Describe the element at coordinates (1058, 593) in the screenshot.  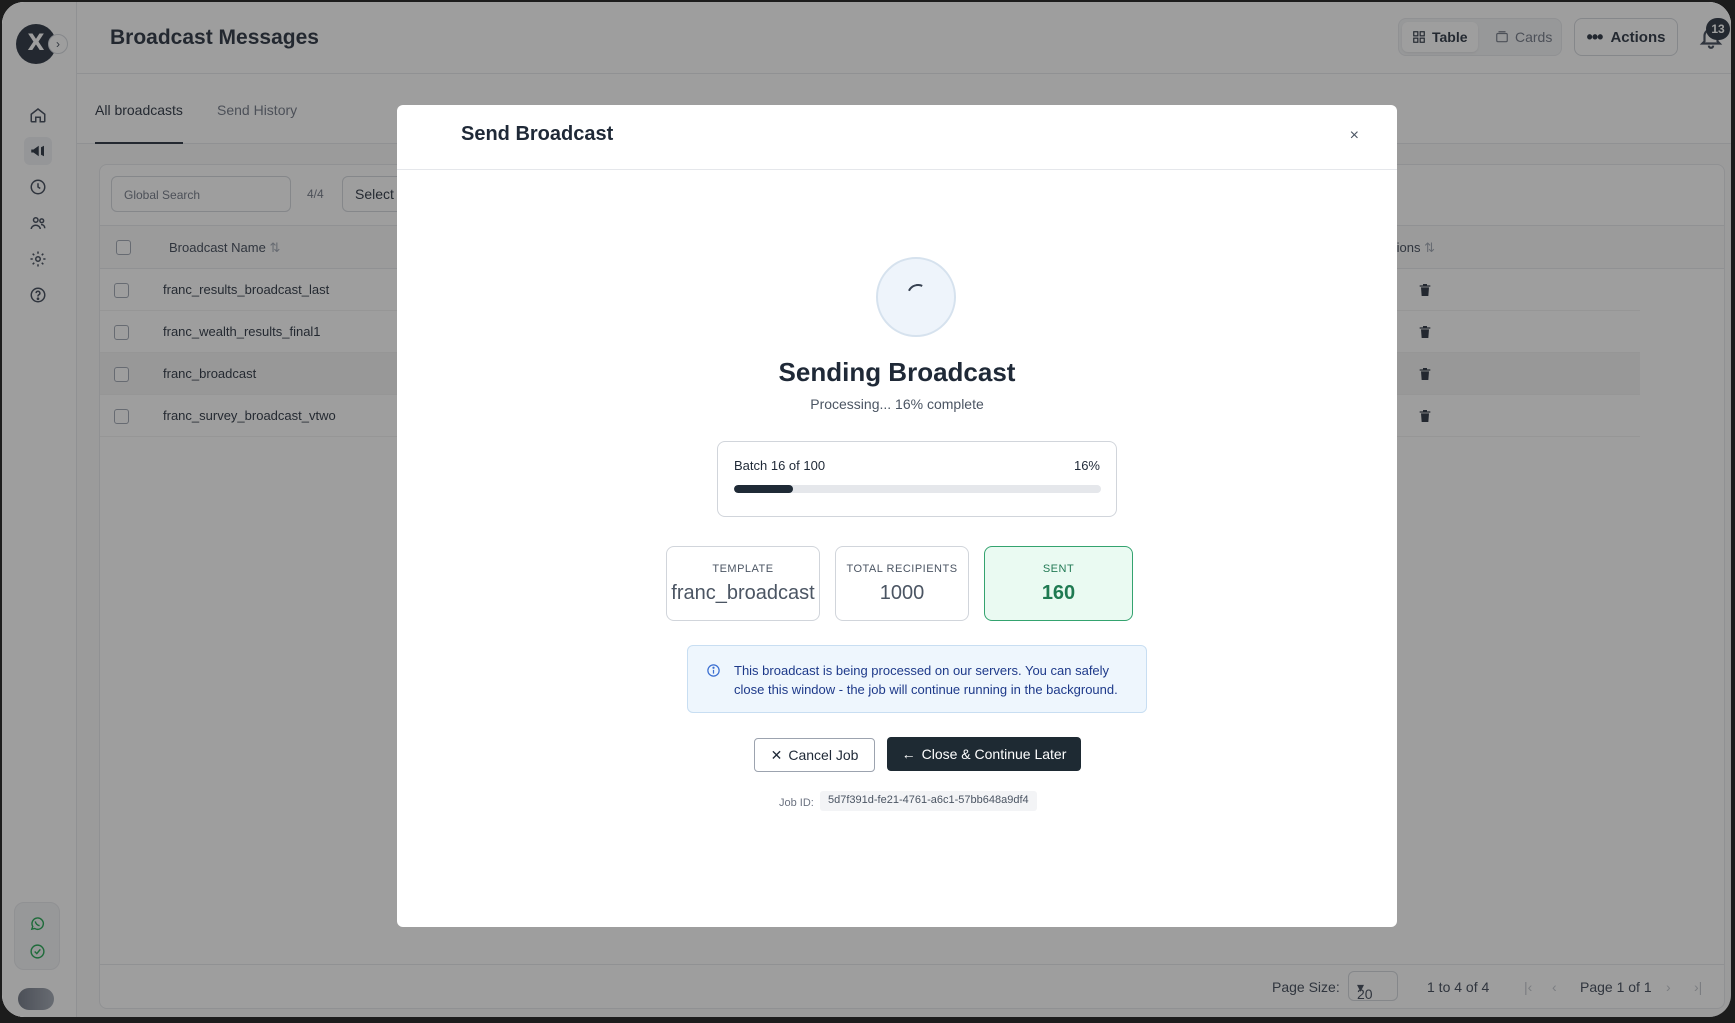
I see `stat-value: 160` at that location.